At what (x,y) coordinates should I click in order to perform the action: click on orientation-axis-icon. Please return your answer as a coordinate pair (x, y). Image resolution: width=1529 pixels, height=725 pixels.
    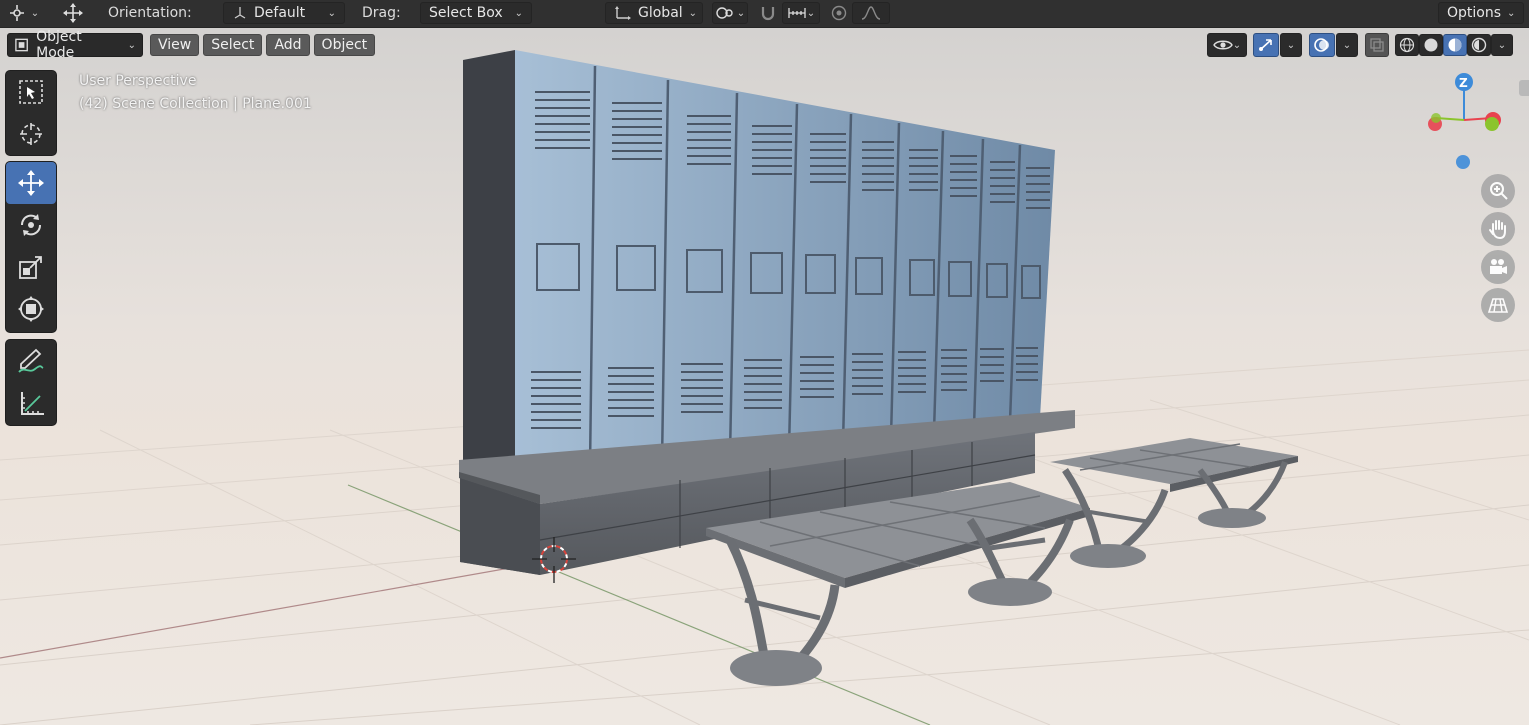
    Looking at the image, I should click on (240, 13).